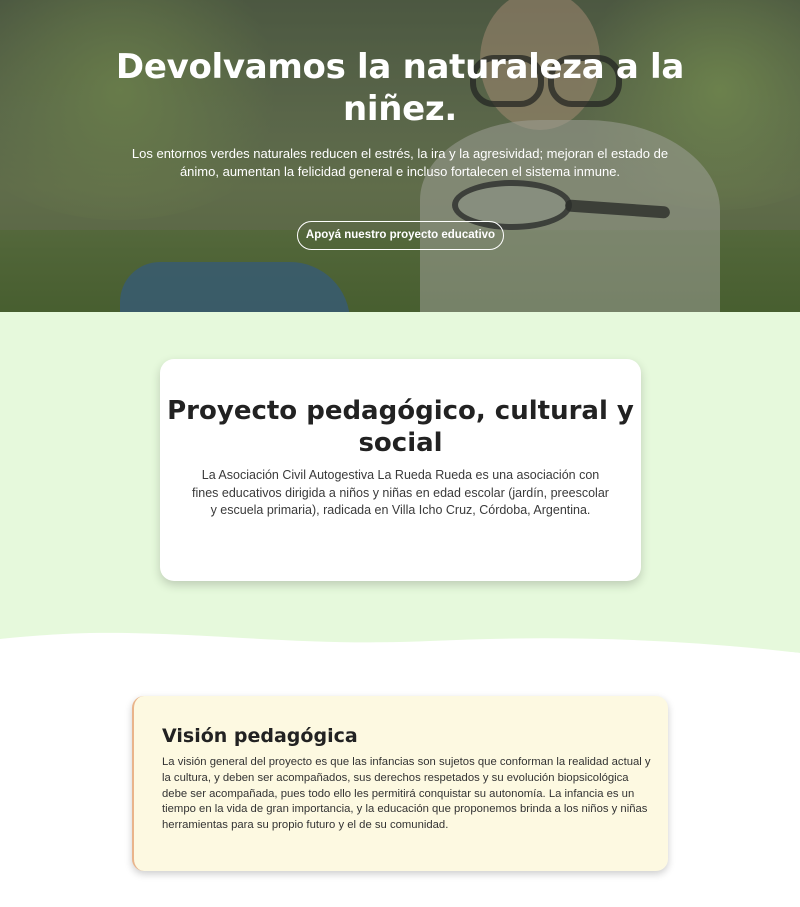  What do you see at coordinates (260, 736) in the screenshot?
I see `vision-title: Visión pedagógica` at bounding box center [260, 736].